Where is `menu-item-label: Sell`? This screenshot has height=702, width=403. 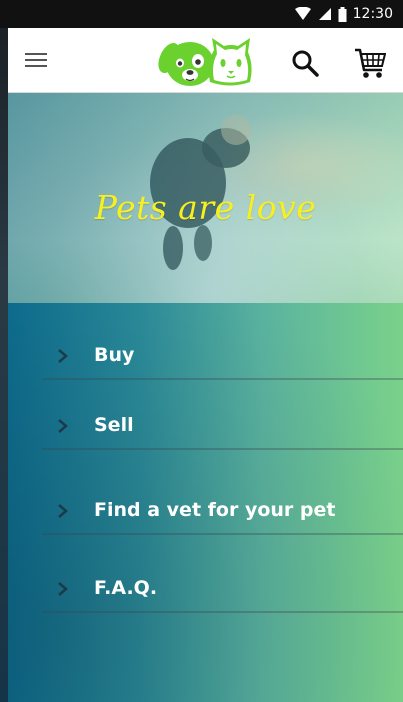
menu-item-label: Sell is located at coordinates (114, 425).